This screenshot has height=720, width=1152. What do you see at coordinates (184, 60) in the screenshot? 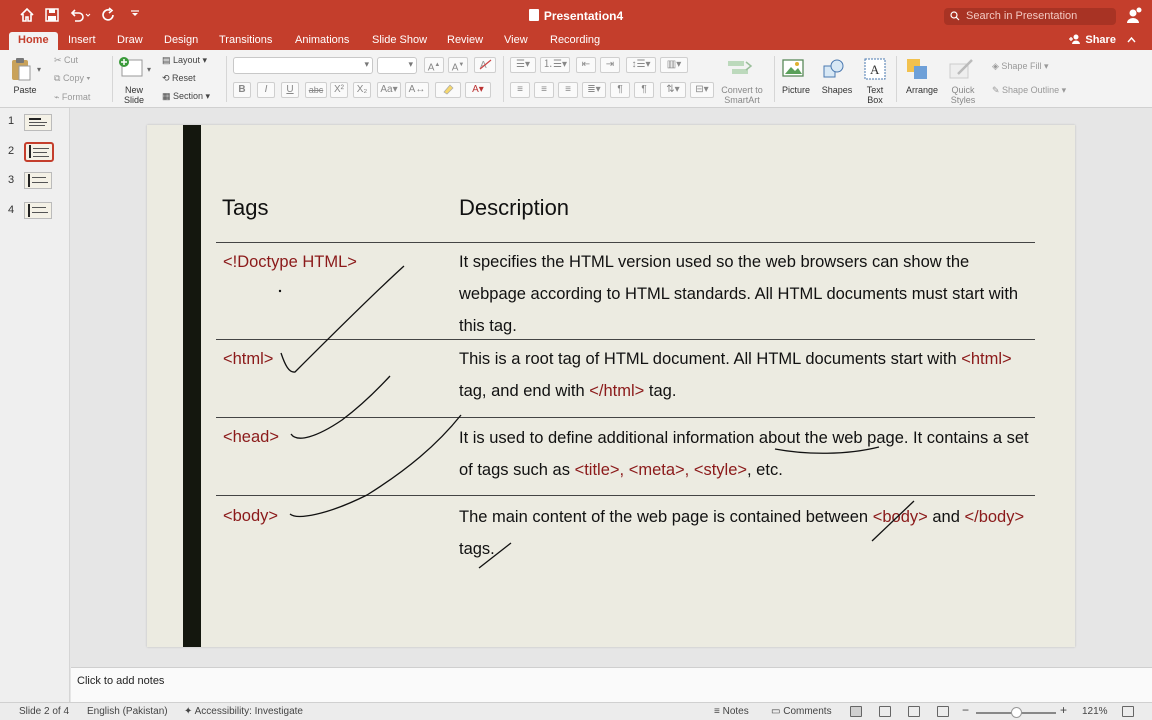
I see `layout-button: ▤ Layout ▾` at bounding box center [184, 60].